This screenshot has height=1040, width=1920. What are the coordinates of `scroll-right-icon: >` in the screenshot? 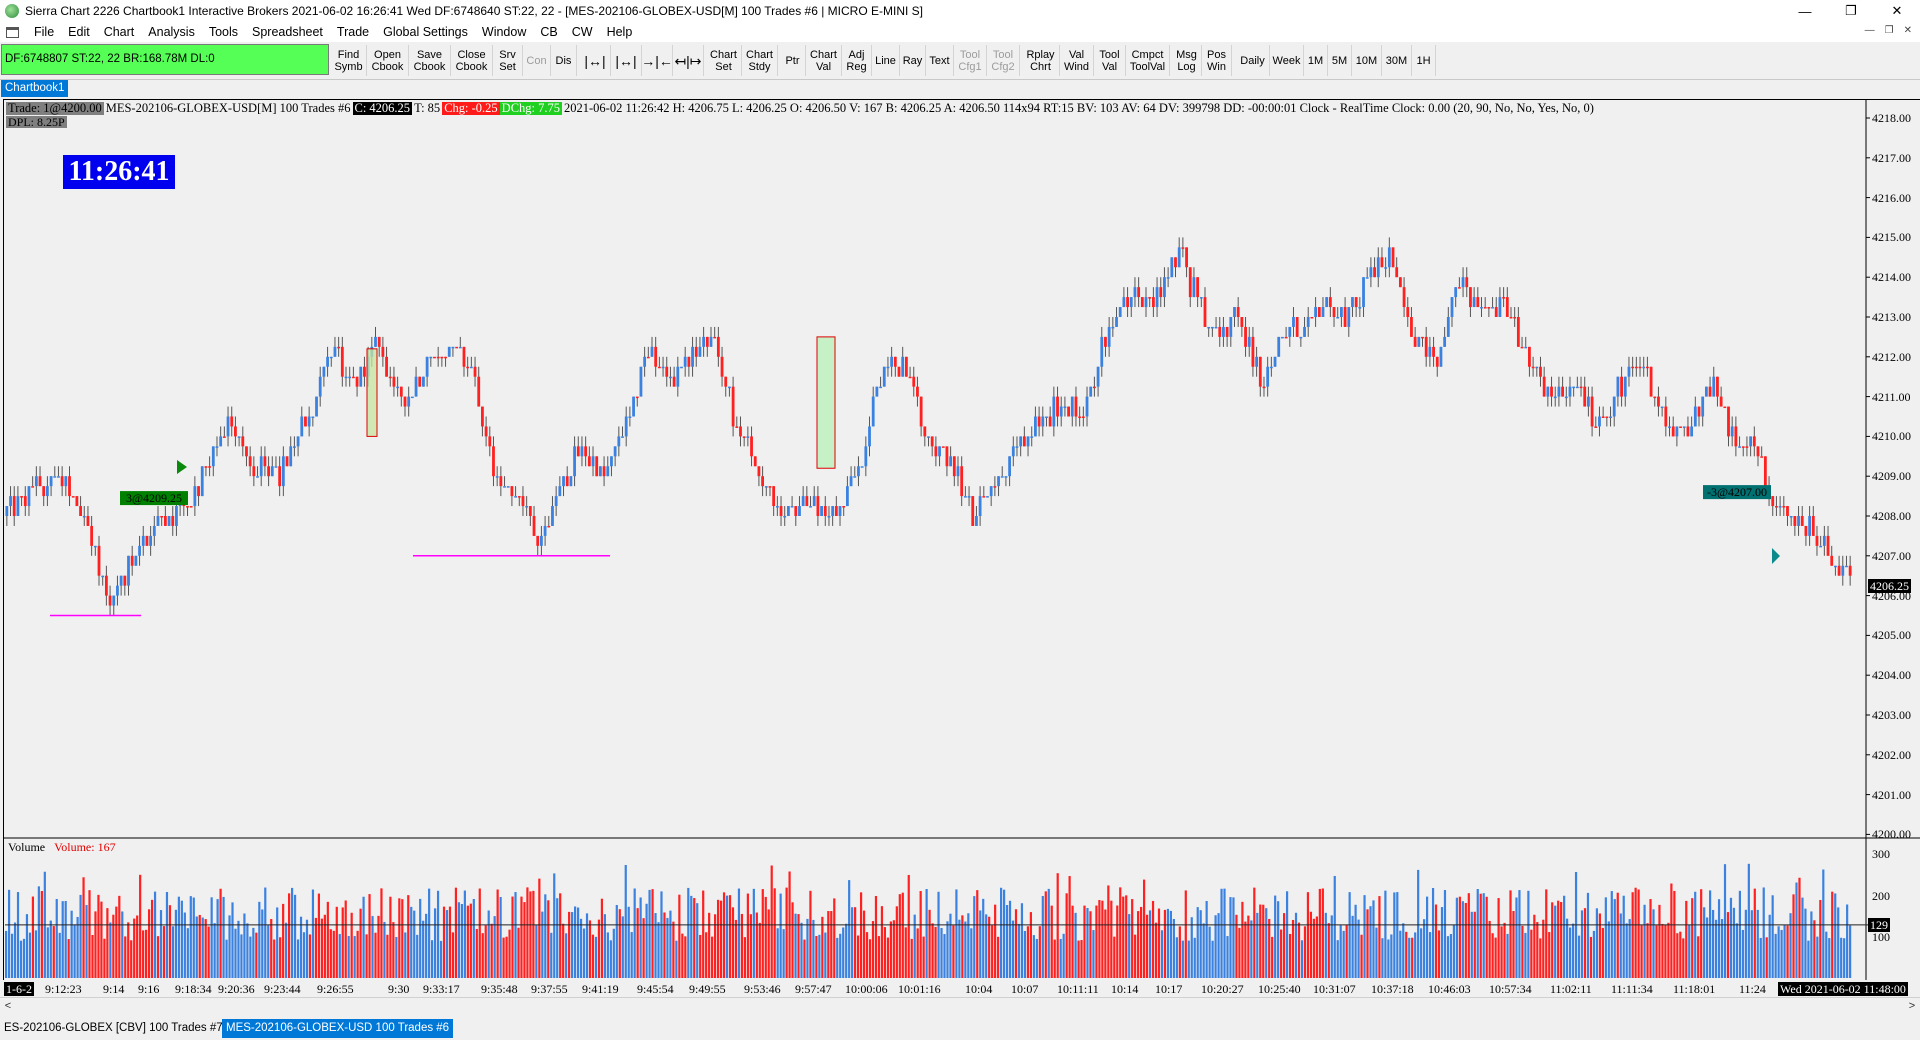 It's located at (1912, 1006).